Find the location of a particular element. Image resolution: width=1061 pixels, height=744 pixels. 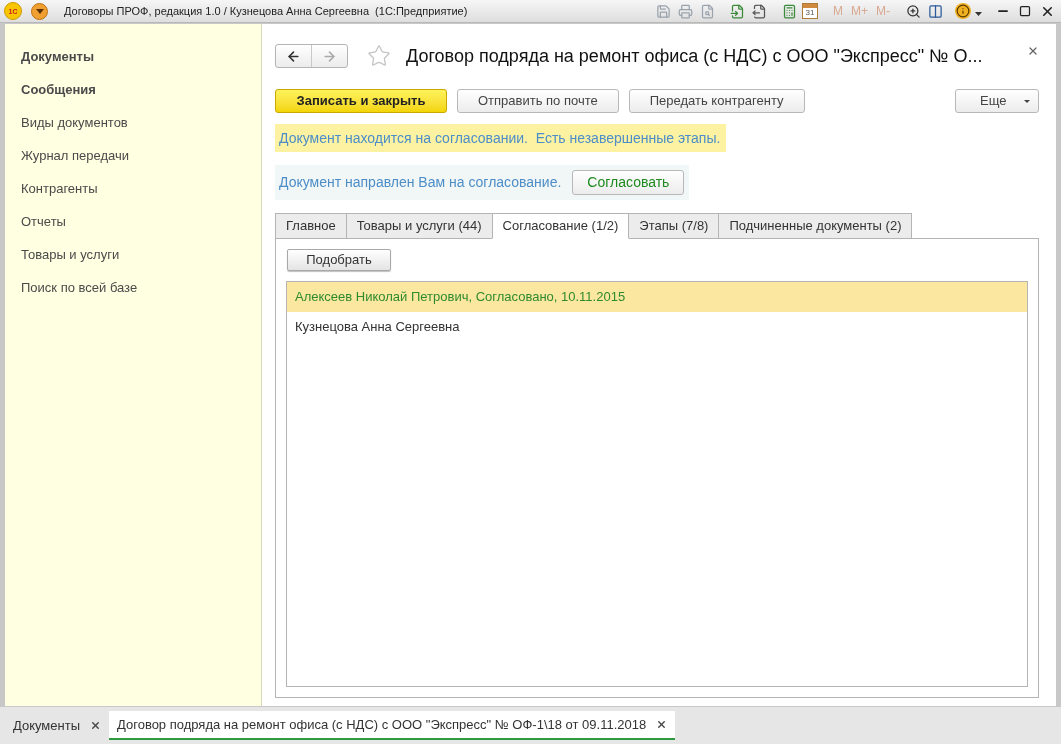

pick-button: Подобрать is located at coordinates (339, 260).